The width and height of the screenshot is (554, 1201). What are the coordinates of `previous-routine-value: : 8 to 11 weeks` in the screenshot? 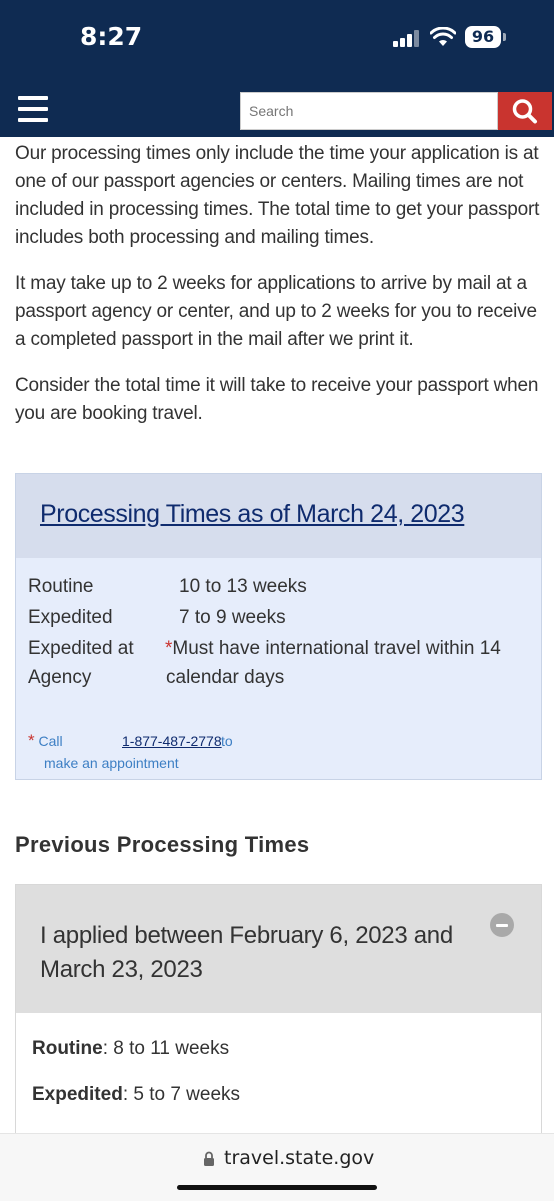 It's located at (166, 1048).